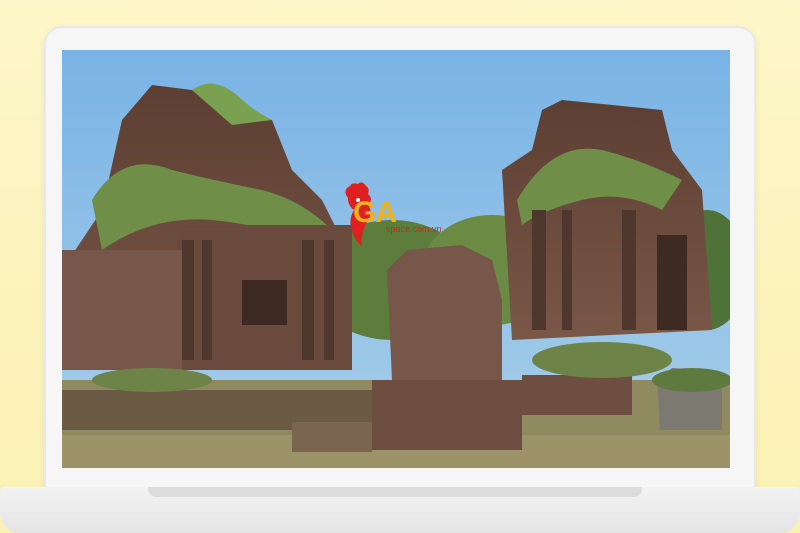  I want to click on logo-subtitle: space.com.vn, so click(414, 229).